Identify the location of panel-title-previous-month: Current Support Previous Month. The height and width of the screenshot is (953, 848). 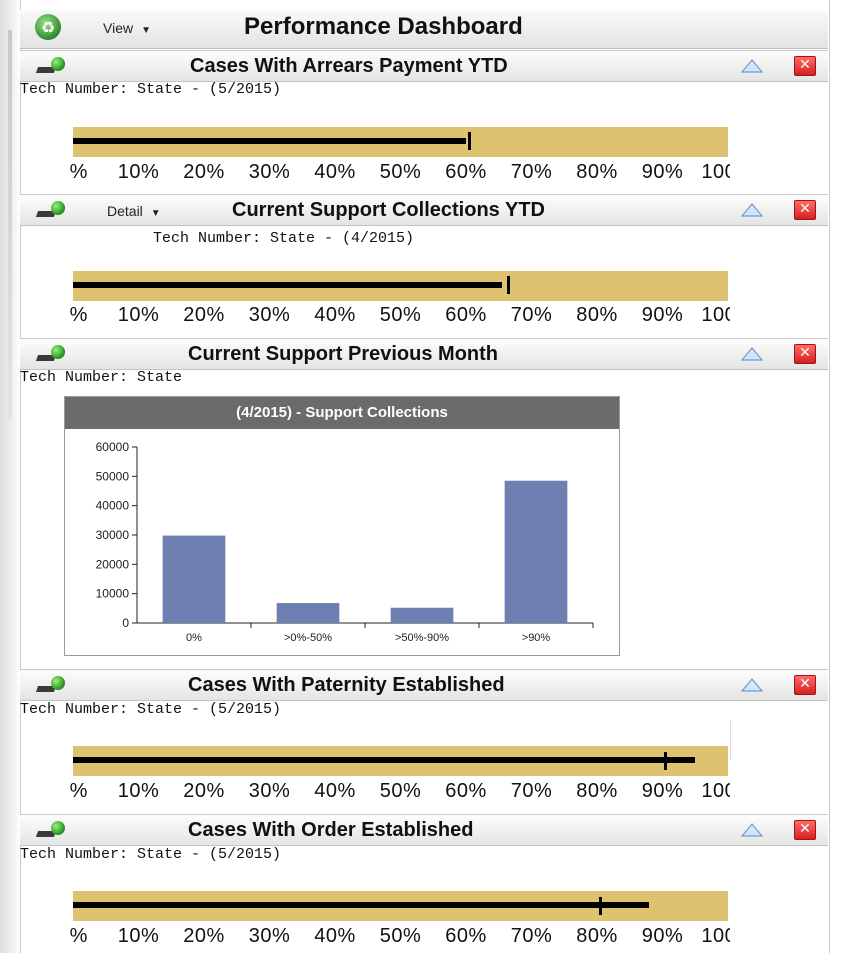
(343, 354).